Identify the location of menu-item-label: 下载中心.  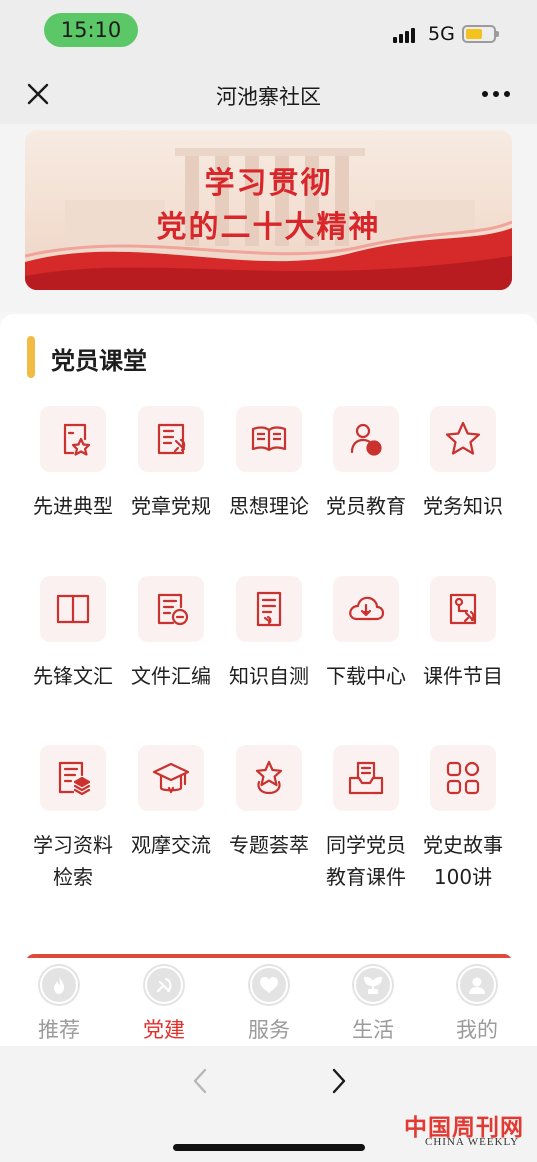
(366, 676).